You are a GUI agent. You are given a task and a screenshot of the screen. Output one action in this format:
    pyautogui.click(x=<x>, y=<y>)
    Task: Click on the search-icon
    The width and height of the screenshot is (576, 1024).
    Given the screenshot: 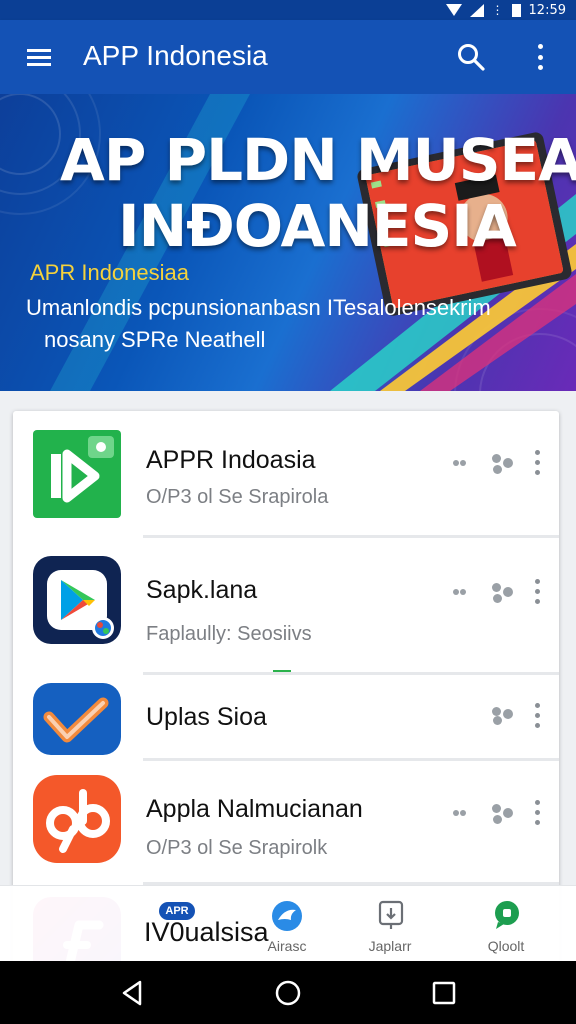 What is the action you would take?
    pyautogui.click(x=471, y=57)
    